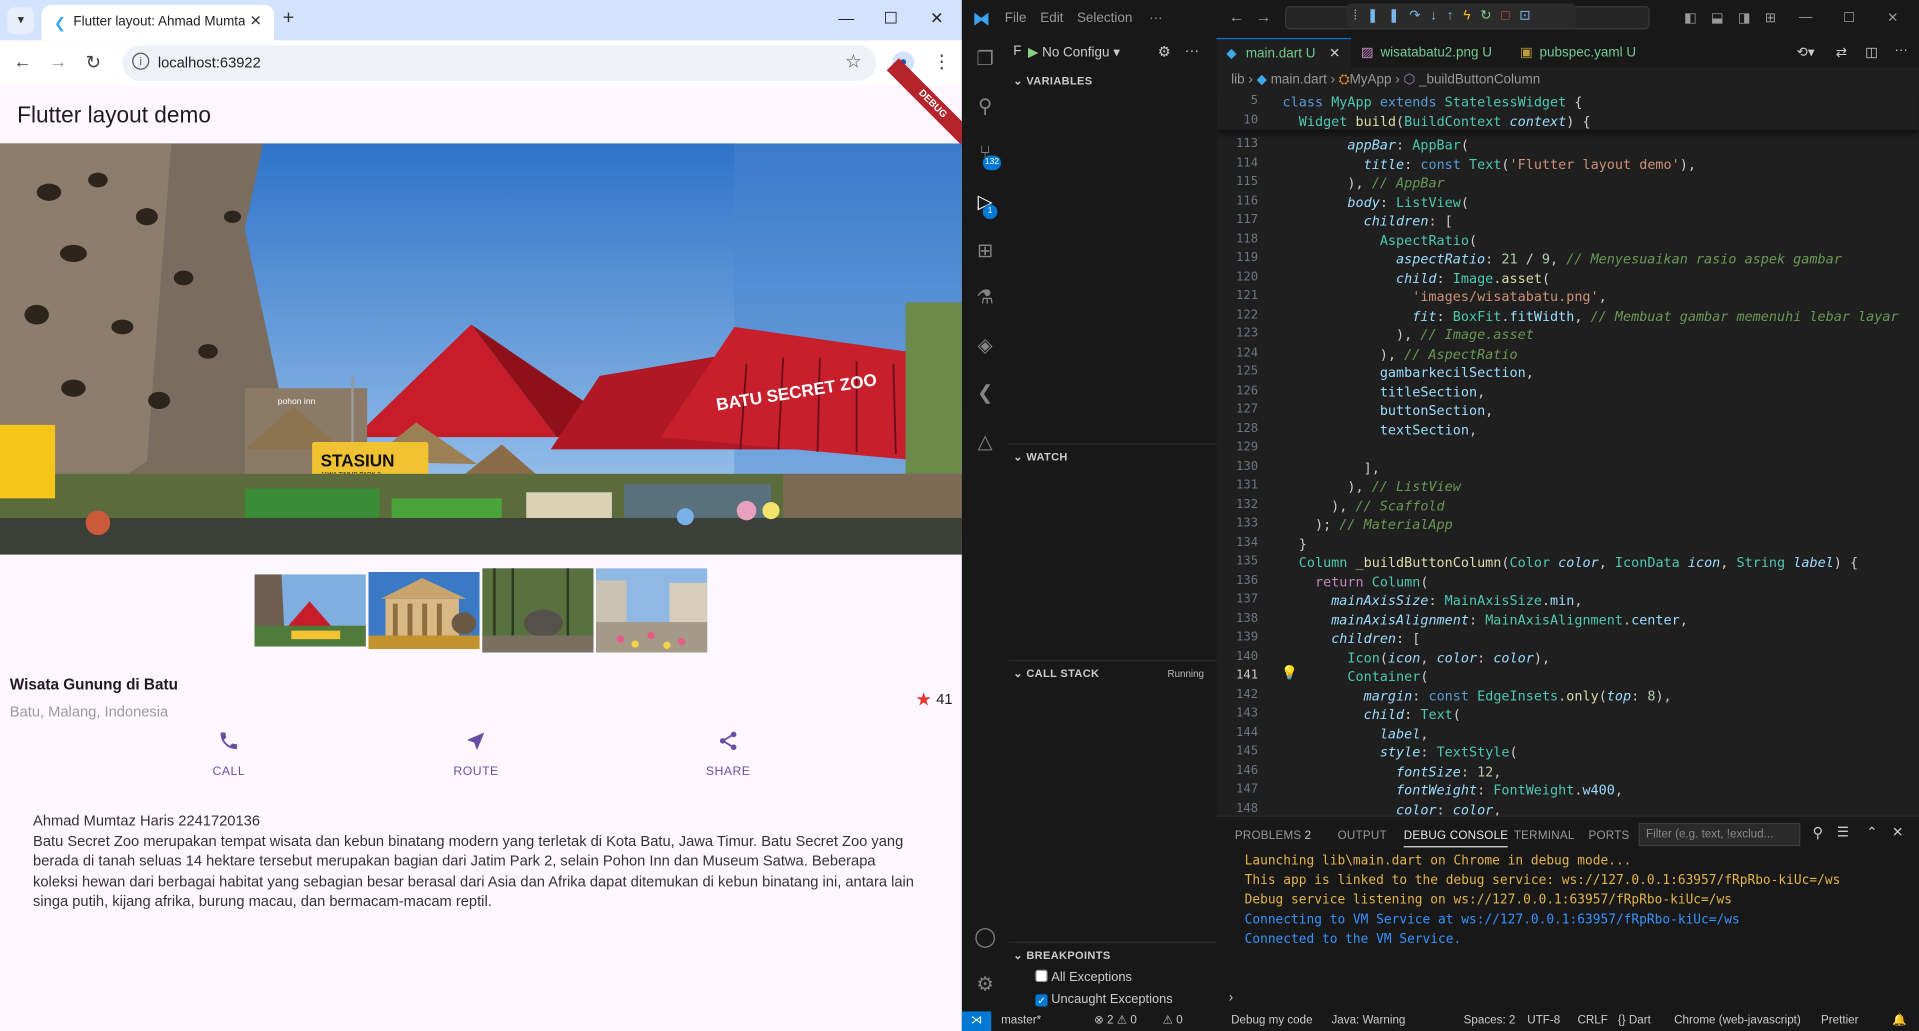 This screenshot has height=1031, width=1919. I want to click on tab-debug-console: DEBUG CONSOLE, so click(1456, 838).